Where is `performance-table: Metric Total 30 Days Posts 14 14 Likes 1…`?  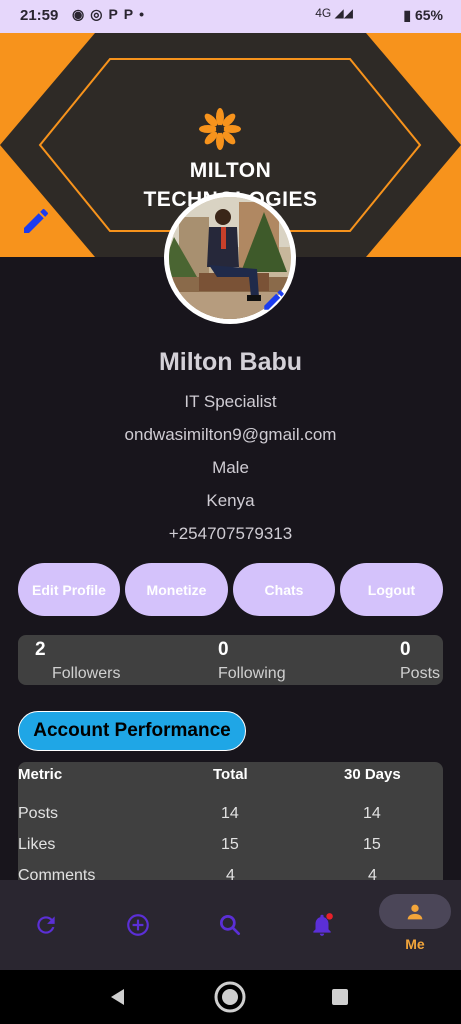
performance-table: Metric Total 30 Days Posts 14 14 Likes 1… is located at coordinates (230, 827).